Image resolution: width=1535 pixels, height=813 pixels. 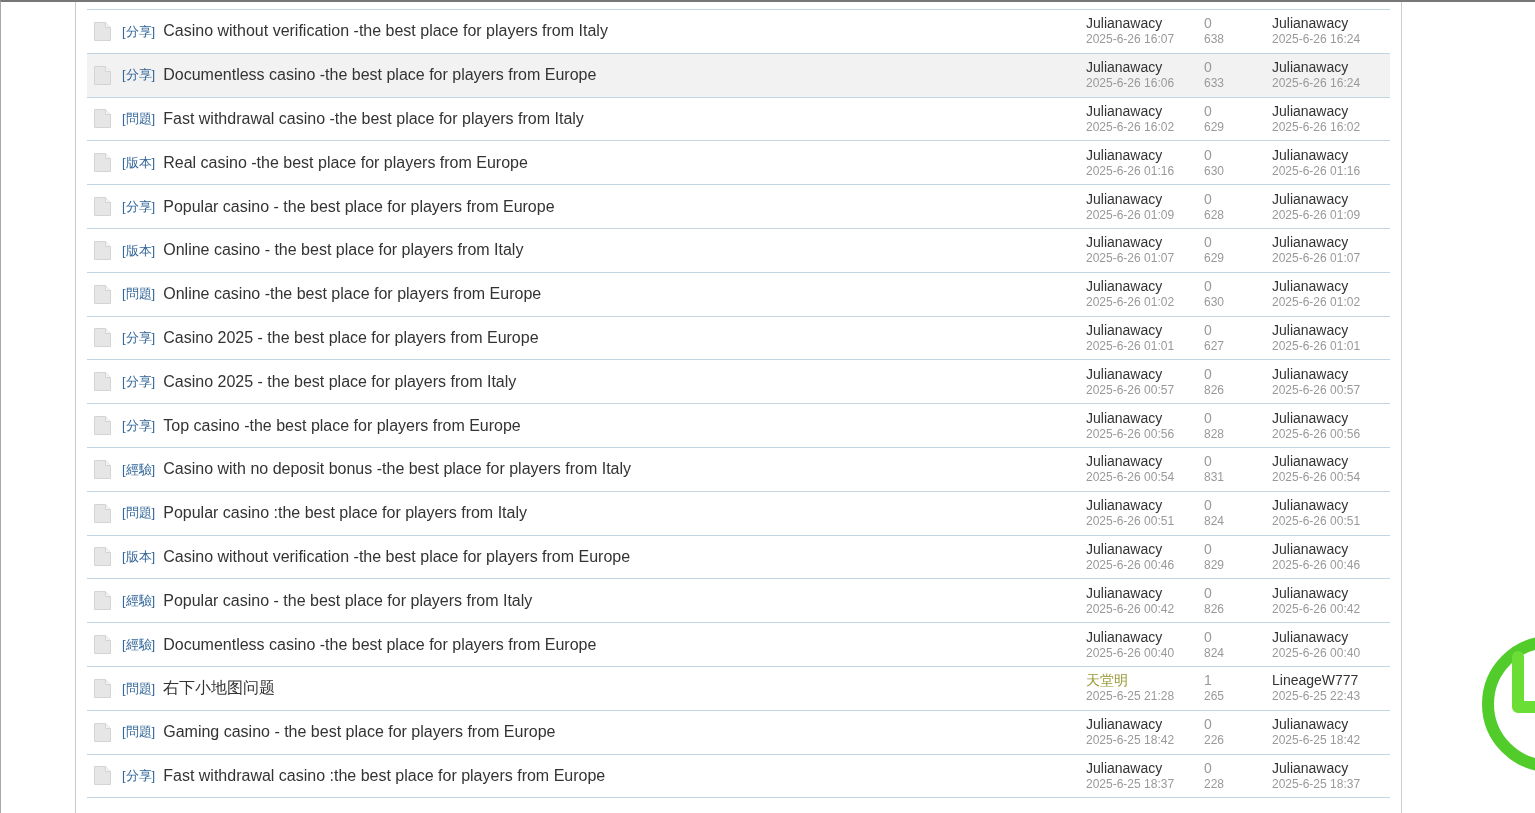 I want to click on thread-title: Casino without verification -the best place for players from Europe, so click(x=397, y=556).